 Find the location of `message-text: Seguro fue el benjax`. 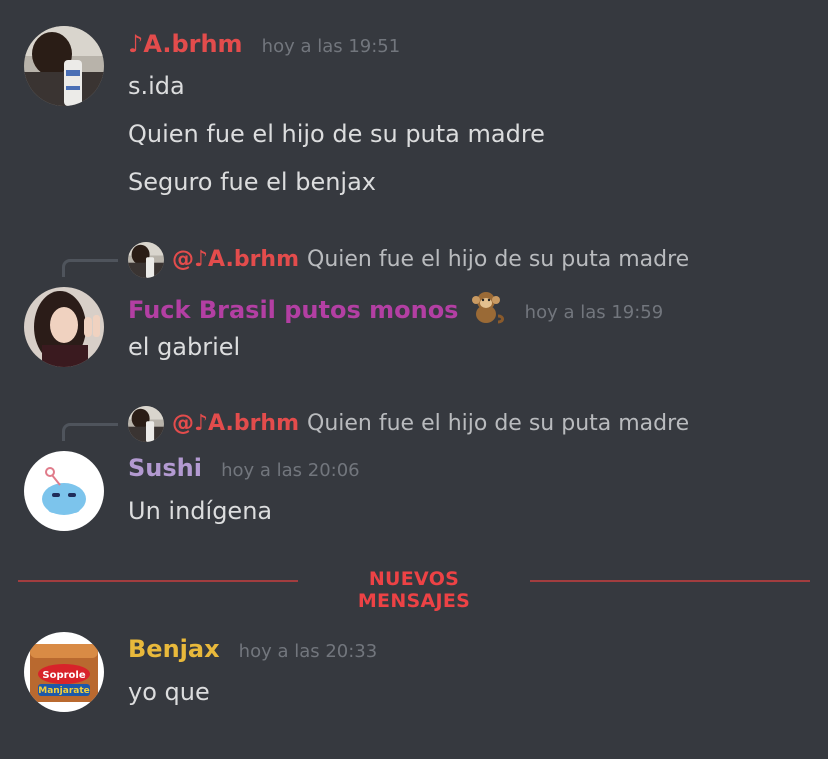

message-text: Seguro fue el benjax is located at coordinates (252, 182).